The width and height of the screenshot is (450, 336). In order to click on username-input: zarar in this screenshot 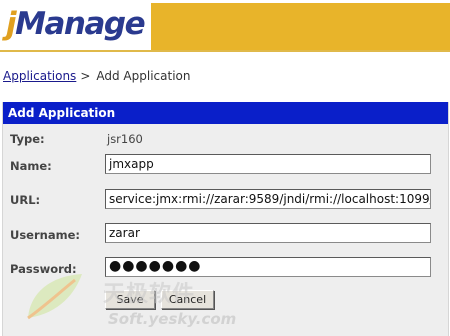, I will do `click(268, 233)`.